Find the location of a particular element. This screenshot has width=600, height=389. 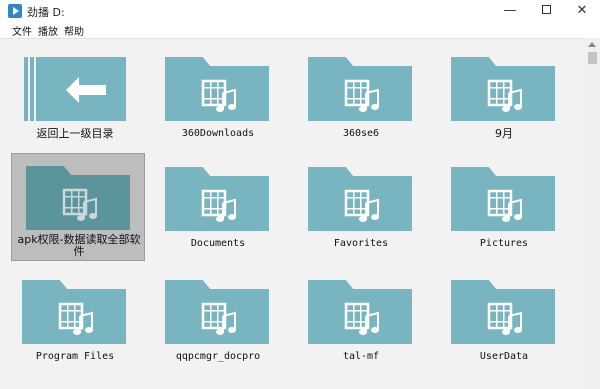

folder-label: qqpcmgr_docpro is located at coordinates (218, 356).